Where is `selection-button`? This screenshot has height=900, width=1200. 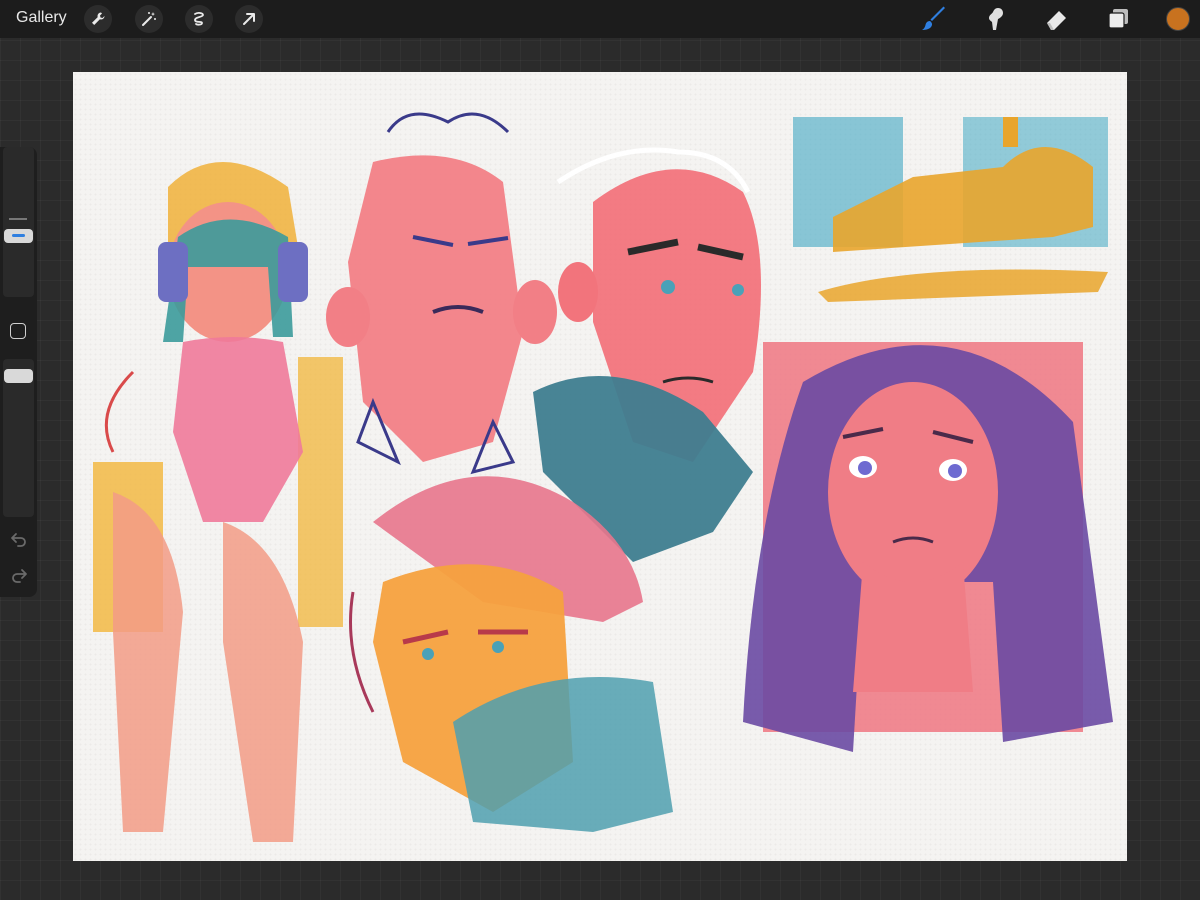 selection-button is located at coordinates (199, 19).